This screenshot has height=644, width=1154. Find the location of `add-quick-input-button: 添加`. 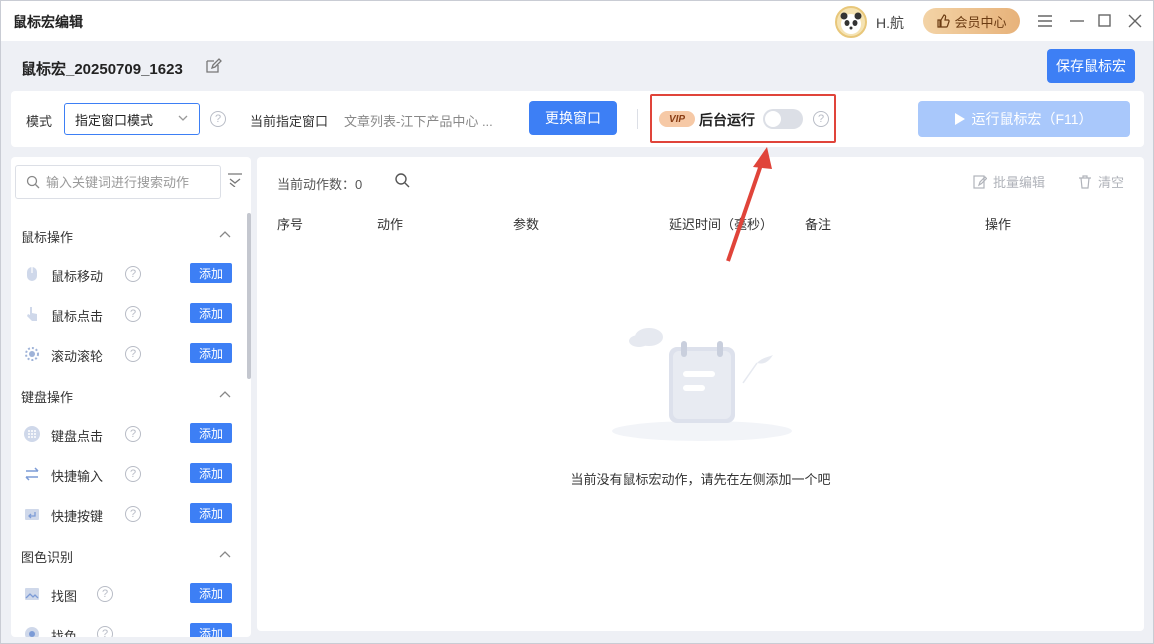

add-quick-input-button: 添加 is located at coordinates (211, 473).